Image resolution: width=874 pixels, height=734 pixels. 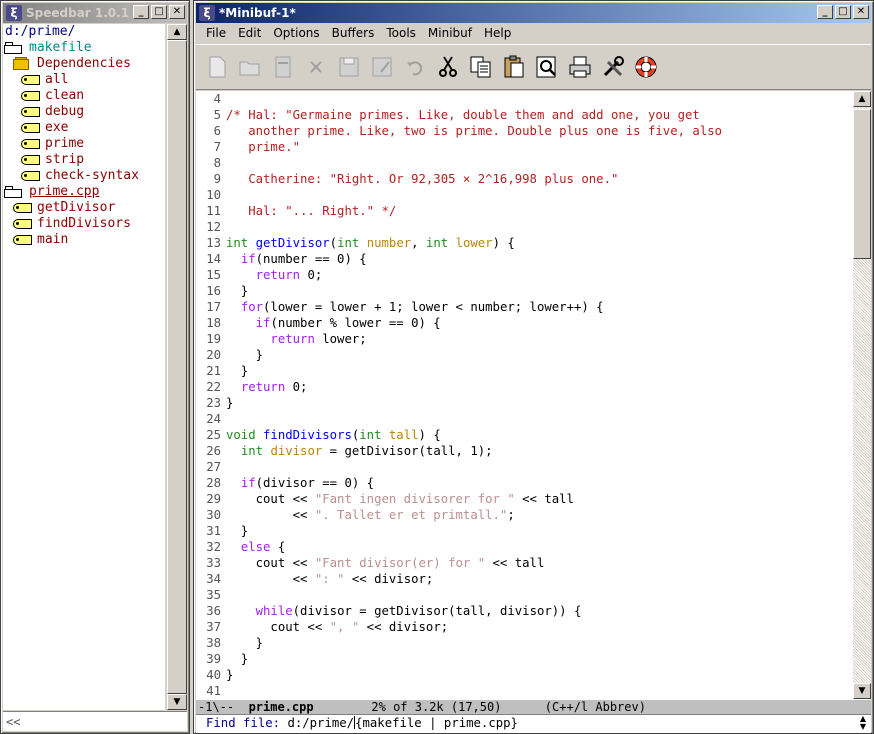 I want to click on speedbar-target-clean: clean, so click(x=84, y=96).